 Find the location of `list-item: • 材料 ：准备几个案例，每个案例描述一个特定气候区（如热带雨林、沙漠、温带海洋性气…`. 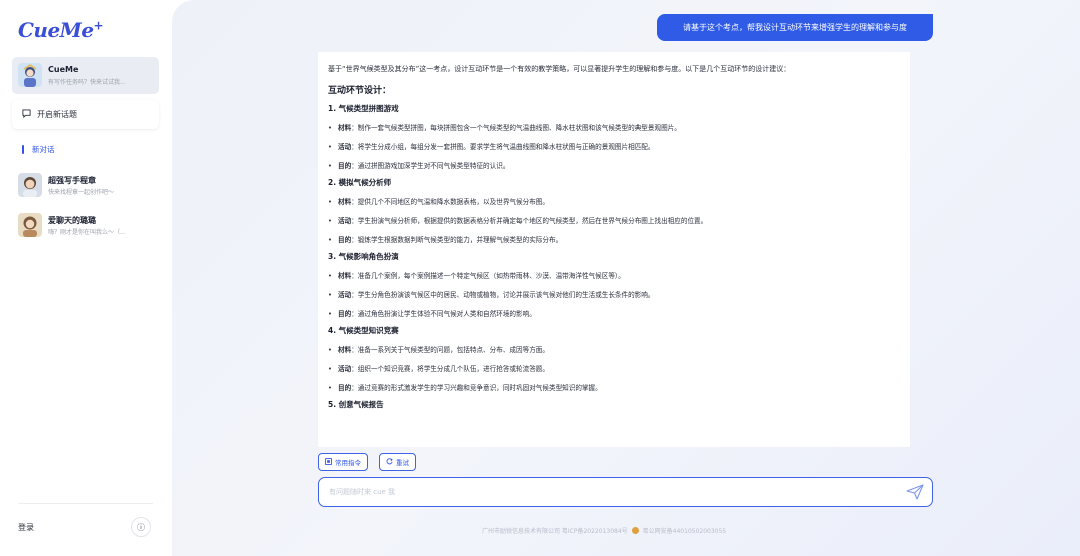

list-item: • 材料 ：准备几个案例，每个案例描述一个特定气候区（如热带雨林、沙漠、温带海洋性气… is located at coordinates (614, 276).